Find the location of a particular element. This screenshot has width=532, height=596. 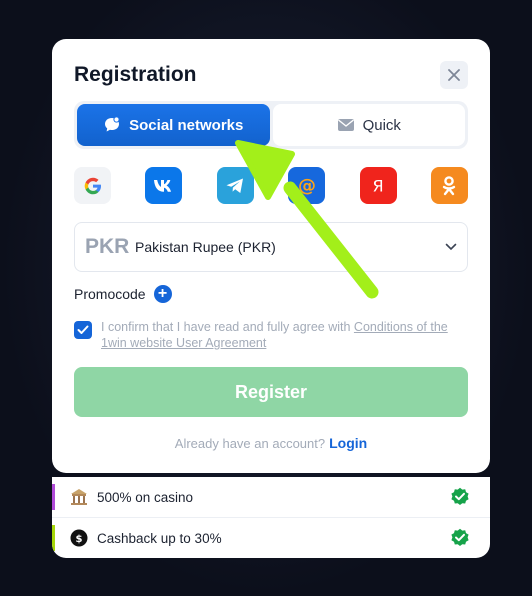

close-button is located at coordinates (454, 75).